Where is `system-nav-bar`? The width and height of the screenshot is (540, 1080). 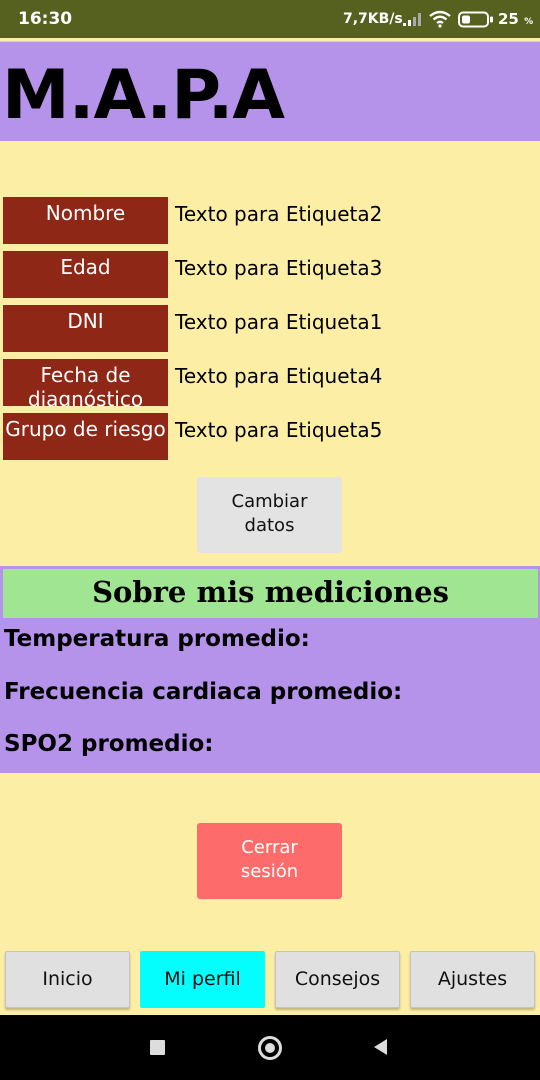
system-nav-bar is located at coordinates (270, 1047).